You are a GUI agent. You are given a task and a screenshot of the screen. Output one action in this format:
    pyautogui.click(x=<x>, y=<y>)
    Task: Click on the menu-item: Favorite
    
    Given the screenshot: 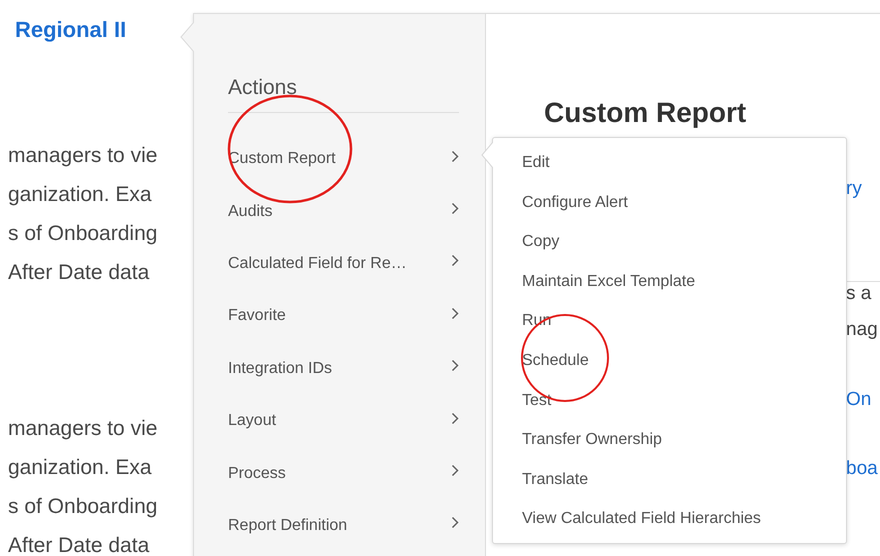 What is the action you would take?
    pyautogui.click(x=343, y=320)
    